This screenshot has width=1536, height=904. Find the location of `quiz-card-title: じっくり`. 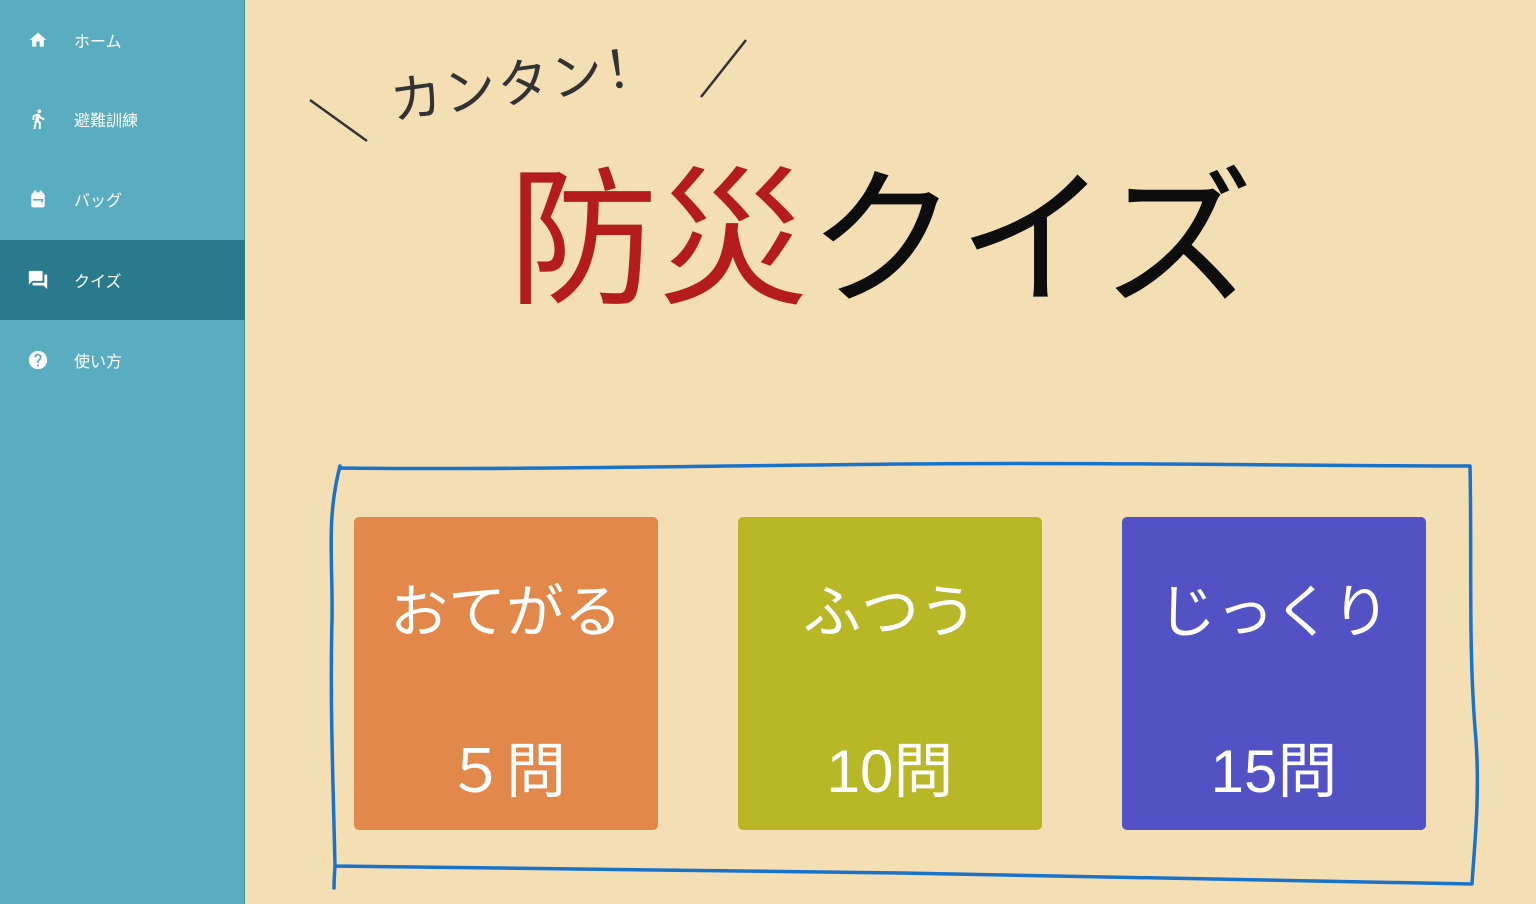

quiz-card-title: じっくり is located at coordinates (1273, 612).